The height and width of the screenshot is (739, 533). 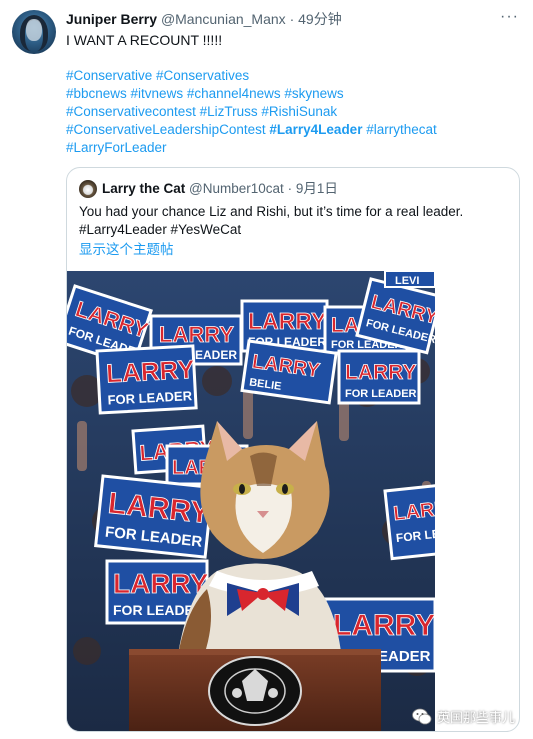 What do you see at coordinates (236, 188) in the screenshot?
I see `quoted-author-handle: @Number10cat` at bounding box center [236, 188].